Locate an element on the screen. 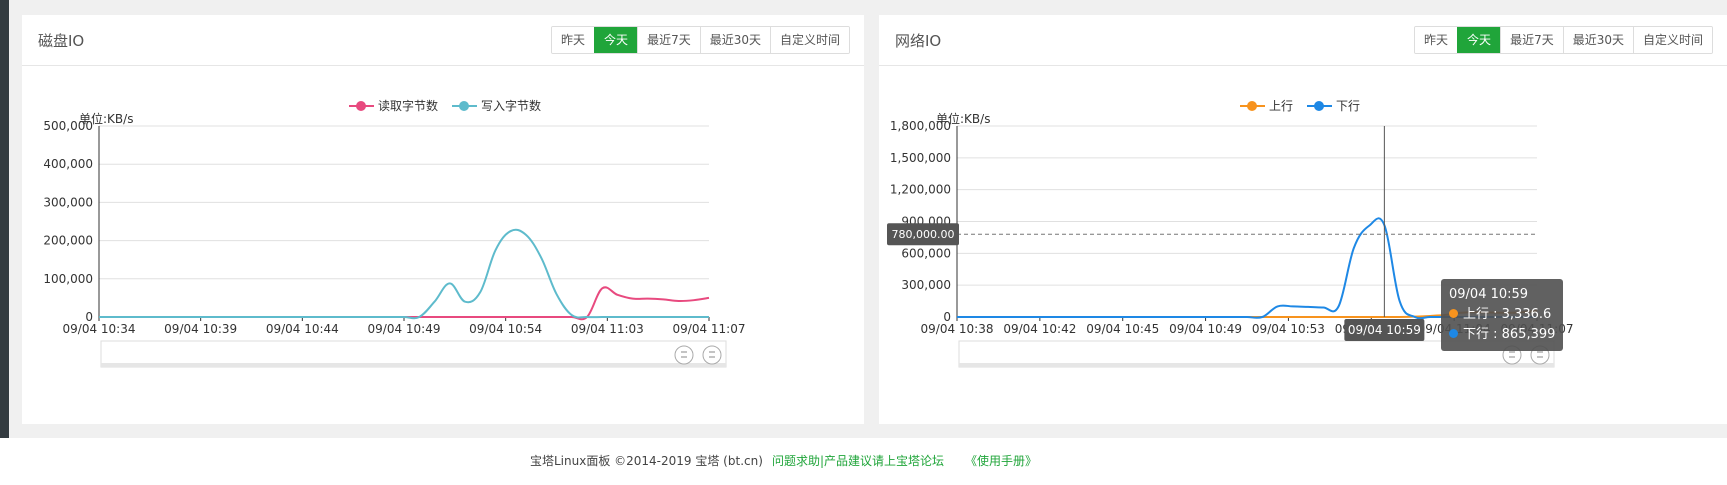 This screenshot has width=1727, height=485. manual-link: 《使用手册》 is located at coordinates (1001, 460).